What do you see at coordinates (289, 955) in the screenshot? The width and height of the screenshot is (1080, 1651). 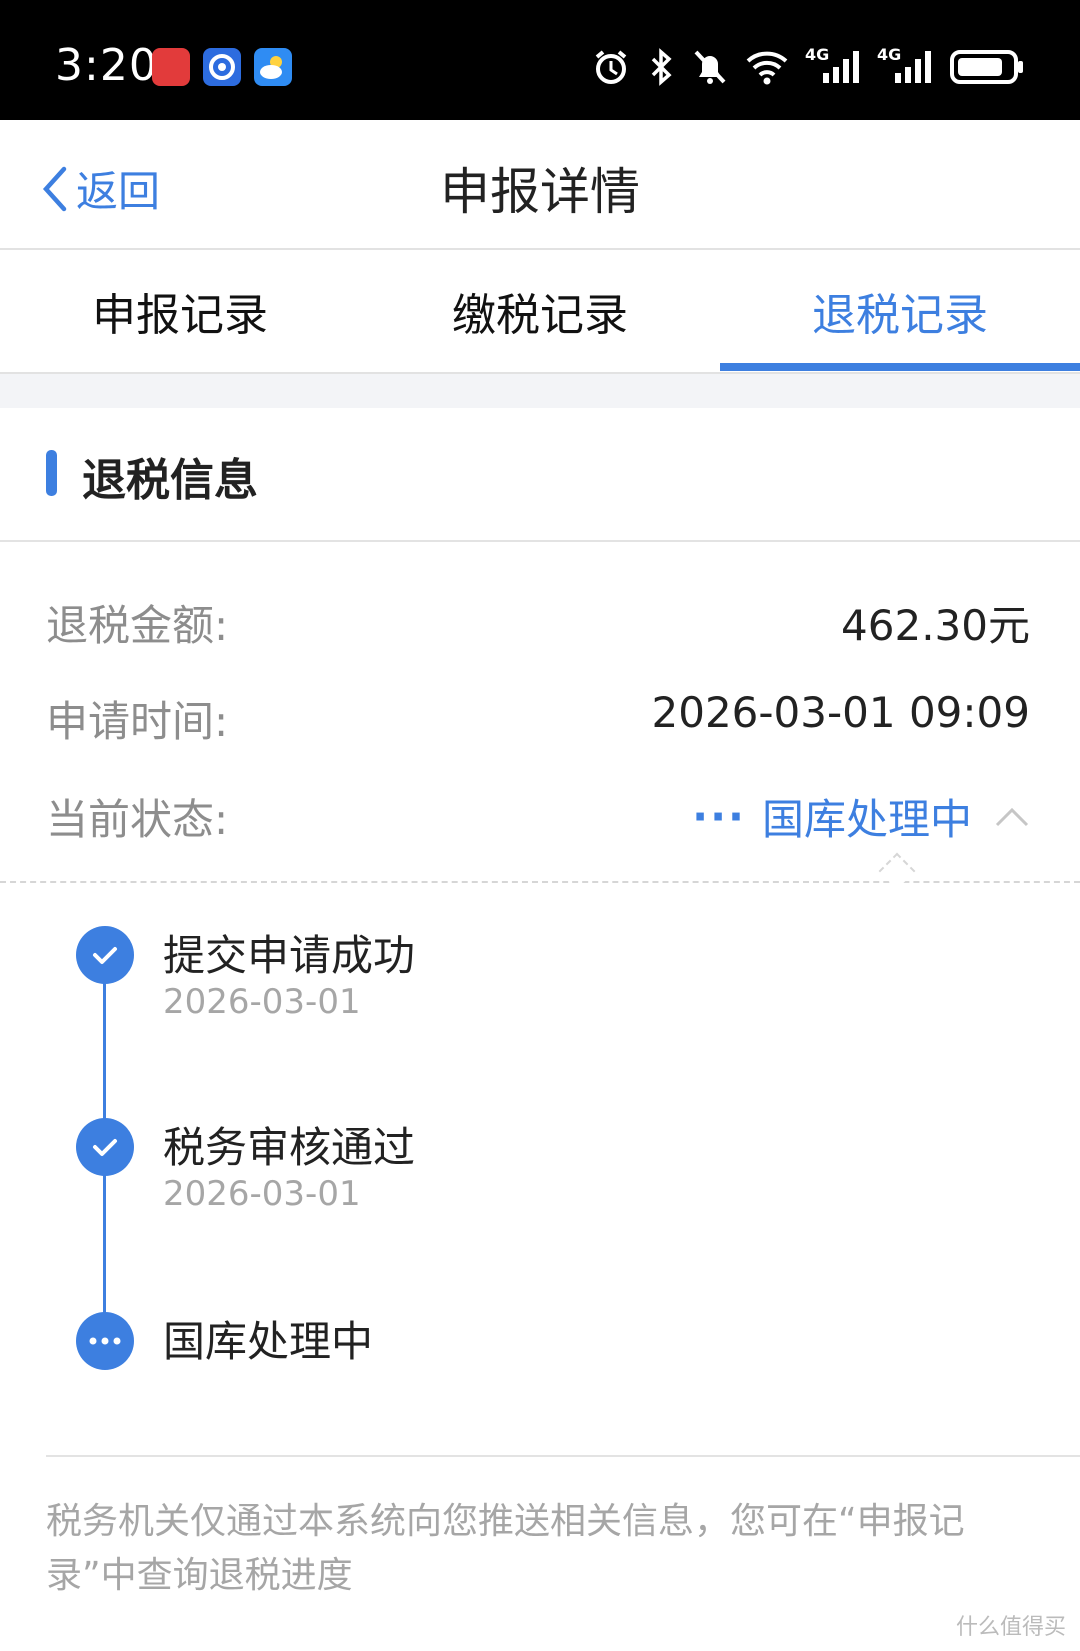 I see `timeline-step-title: 提交申请成功` at bounding box center [289, 955].